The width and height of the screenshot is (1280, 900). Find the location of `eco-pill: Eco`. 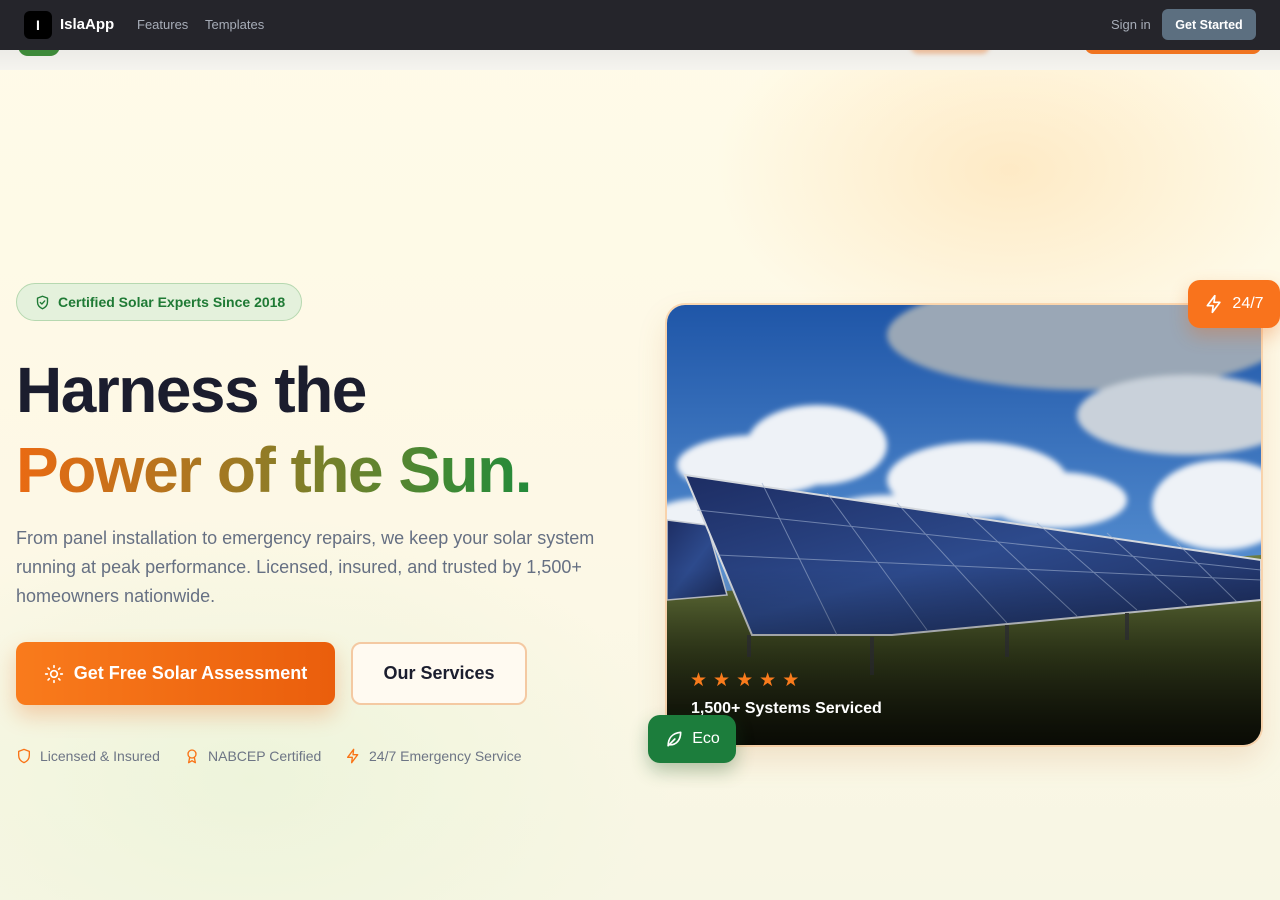

eco-pill: Eco is located at coordinates (692, 739).